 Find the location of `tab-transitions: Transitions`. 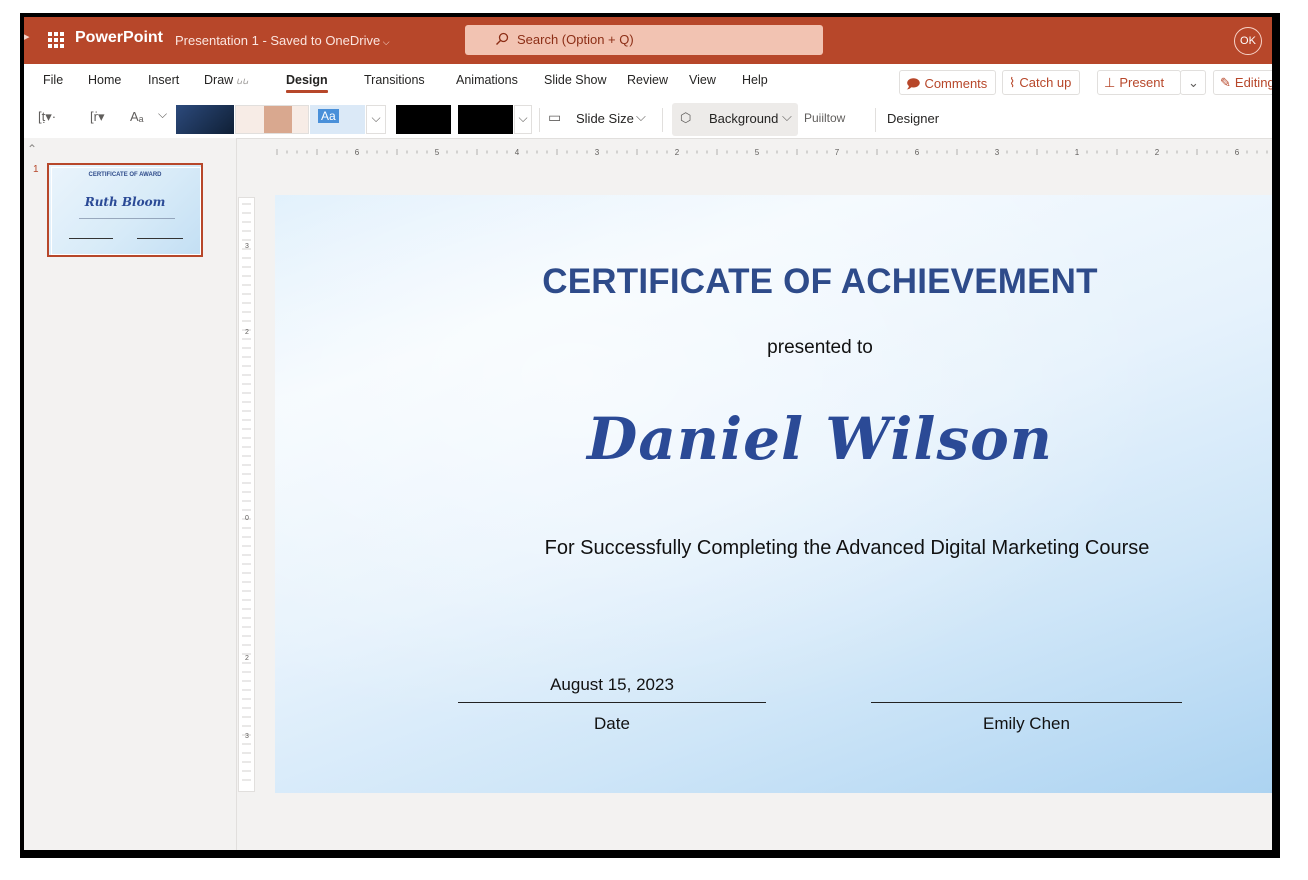

tab-transitions: Transitions is located at coordinates (394, 80).